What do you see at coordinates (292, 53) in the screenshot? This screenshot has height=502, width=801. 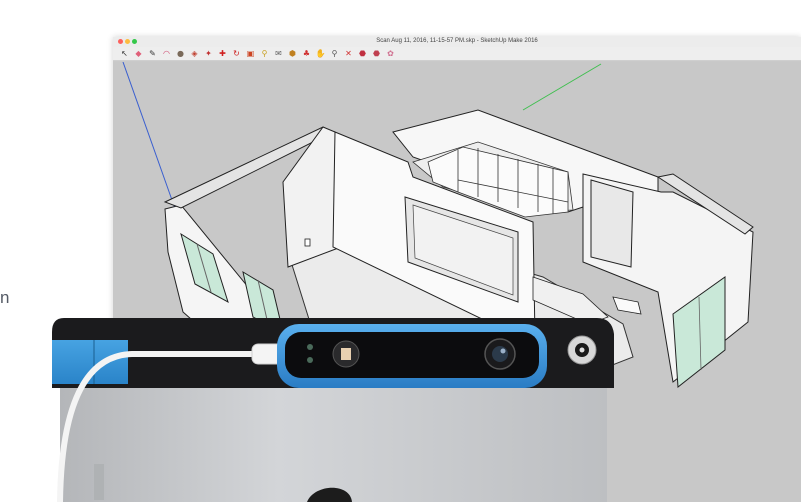 I see `paint-bucket-icon: ⬢` at bounding box center [292, 53].